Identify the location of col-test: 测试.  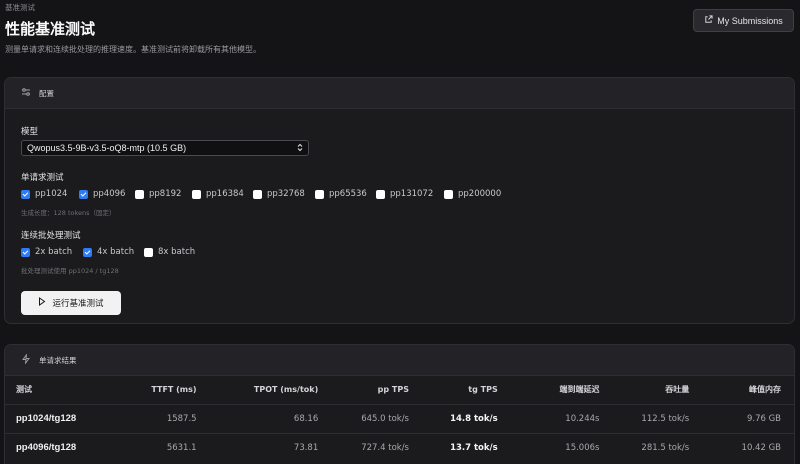
(24, 390).